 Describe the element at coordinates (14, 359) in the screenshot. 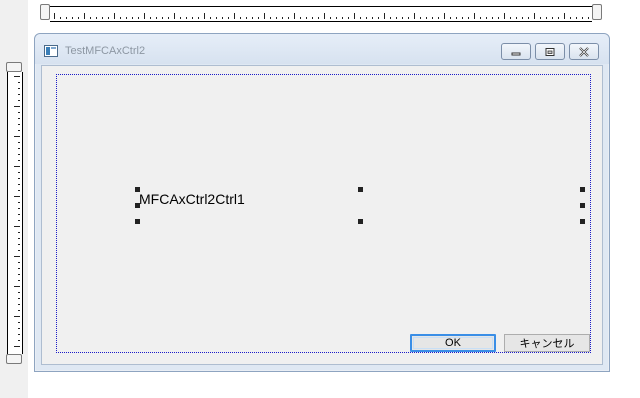

I see `vertical-ruler-bottom-handle` at that location.